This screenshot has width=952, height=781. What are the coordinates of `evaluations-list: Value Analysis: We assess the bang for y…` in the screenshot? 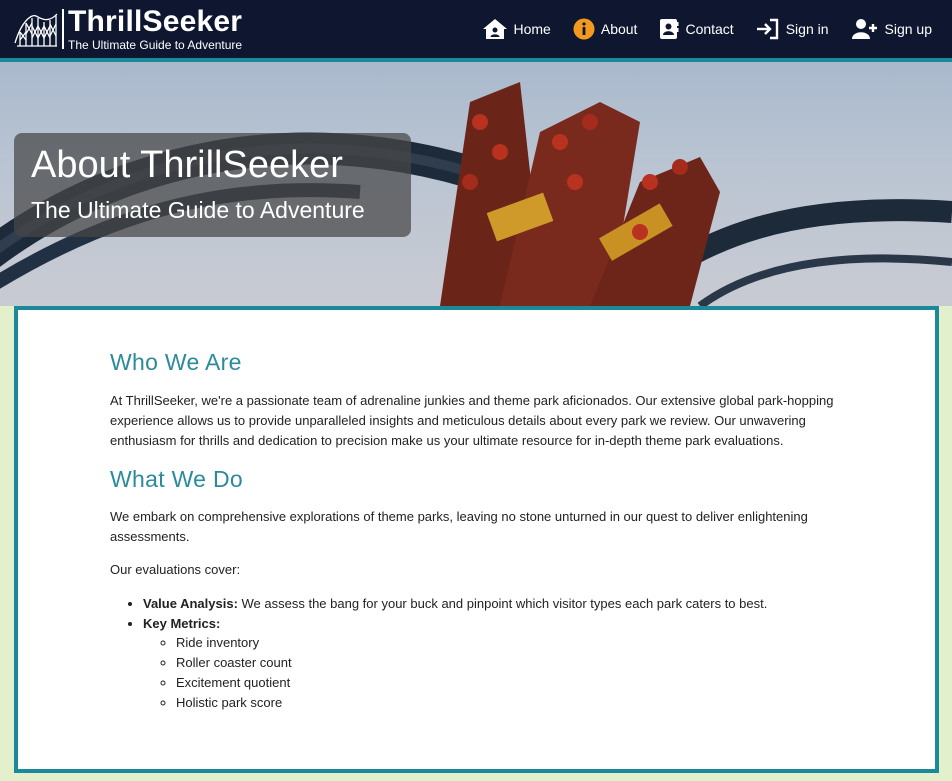 It's located at (489, 653).